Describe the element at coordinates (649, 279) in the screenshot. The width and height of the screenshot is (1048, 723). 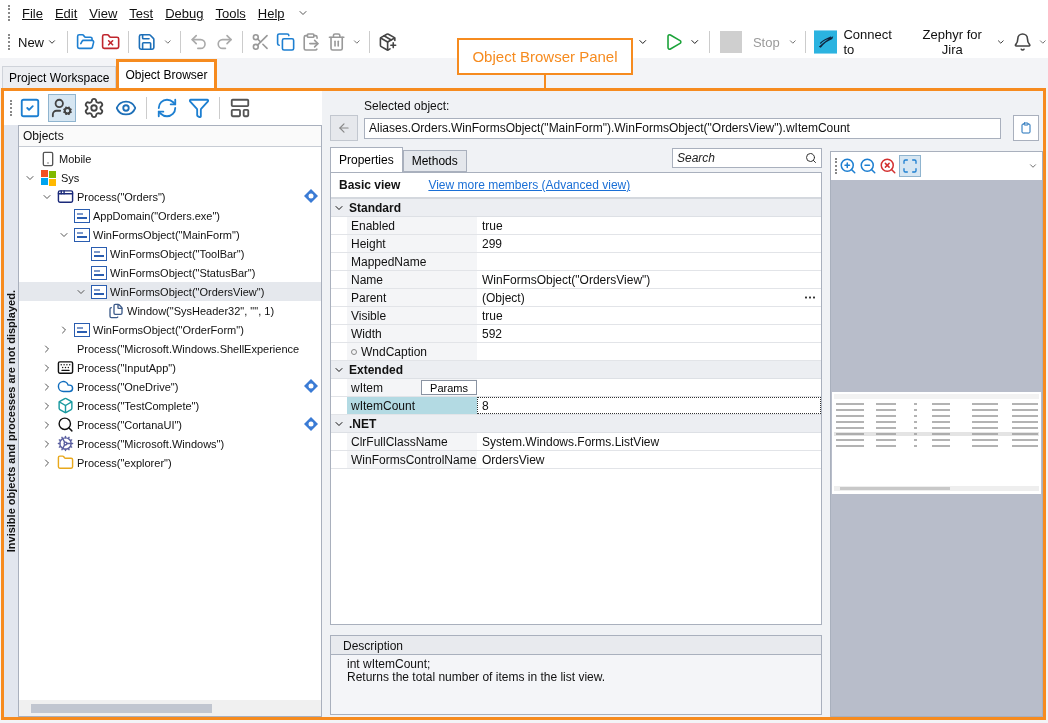
I see `property-value: WinFormsObject("OrdersView")` at that location.